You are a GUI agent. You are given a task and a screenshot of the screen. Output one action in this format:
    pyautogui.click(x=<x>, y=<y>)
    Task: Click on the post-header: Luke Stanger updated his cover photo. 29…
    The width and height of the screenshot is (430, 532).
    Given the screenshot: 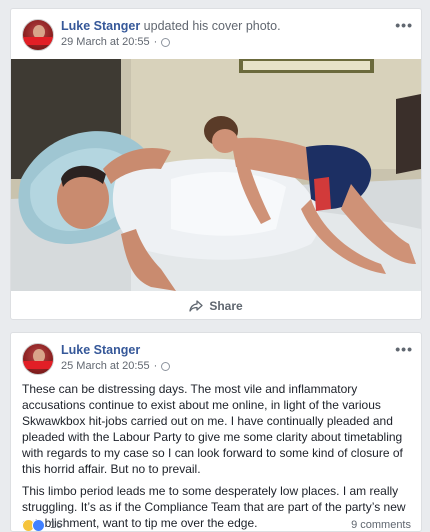 What is the action you would take?
    pyautogui.click(x=216, y=34)
    